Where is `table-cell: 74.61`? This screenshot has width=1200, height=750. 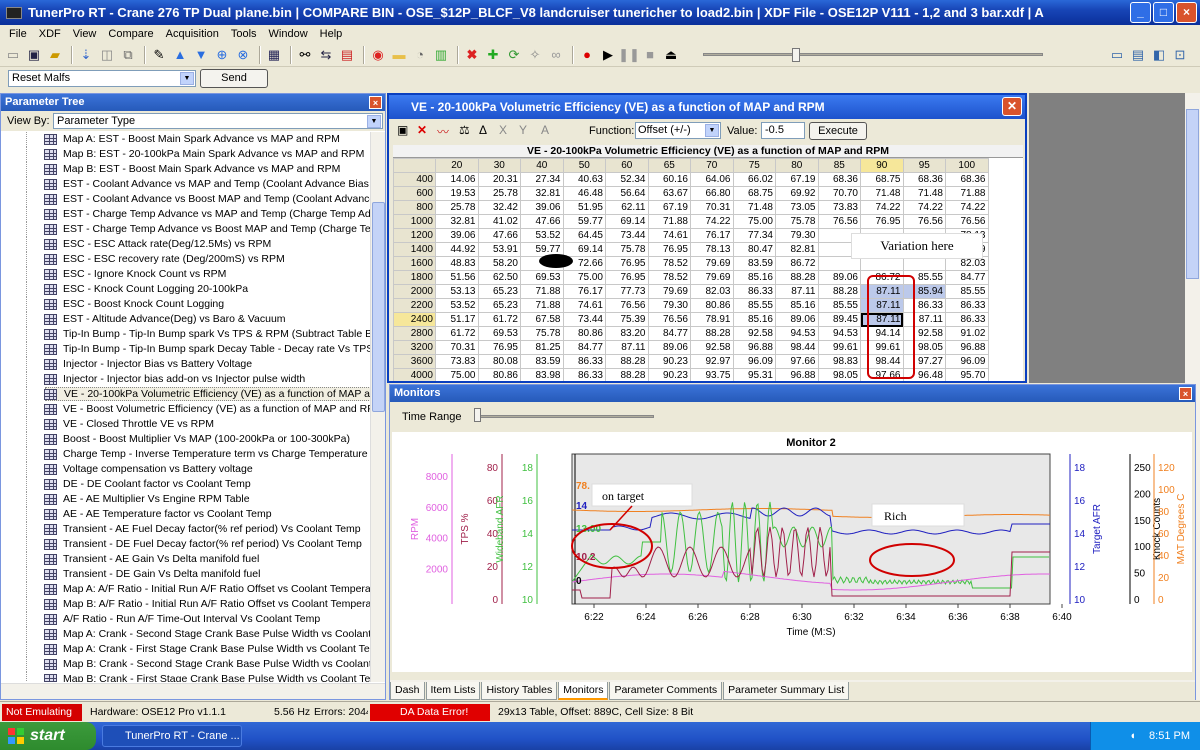 table-cell: 74.61 is located at coordinates (584, 305).